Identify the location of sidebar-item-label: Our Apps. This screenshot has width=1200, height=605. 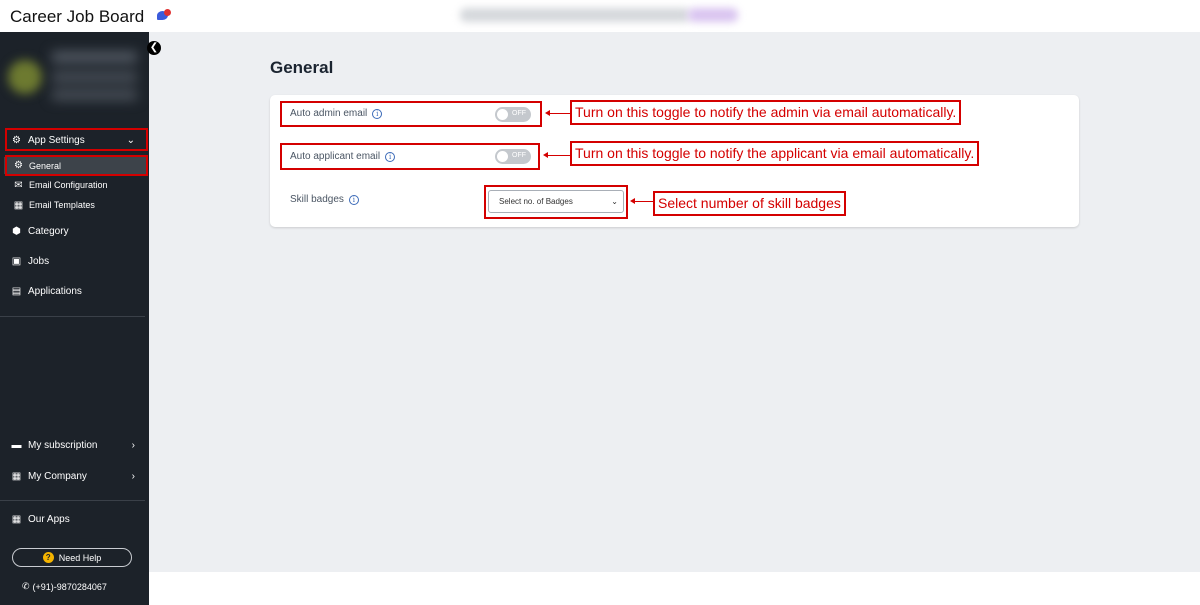
(49, 519).